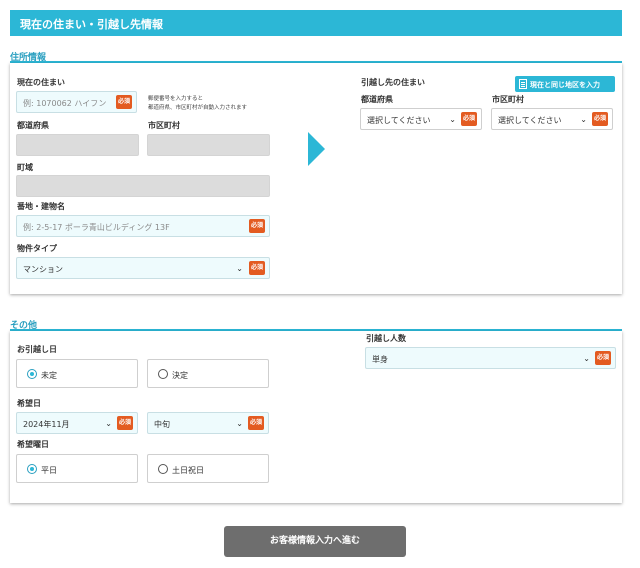 Image resolution: width=640 pixels, height=568 pixels. What do you see at coordinates (49, 375) in the screenshot?
I see `radio-label: 未定` at bounding box center [49, 375].